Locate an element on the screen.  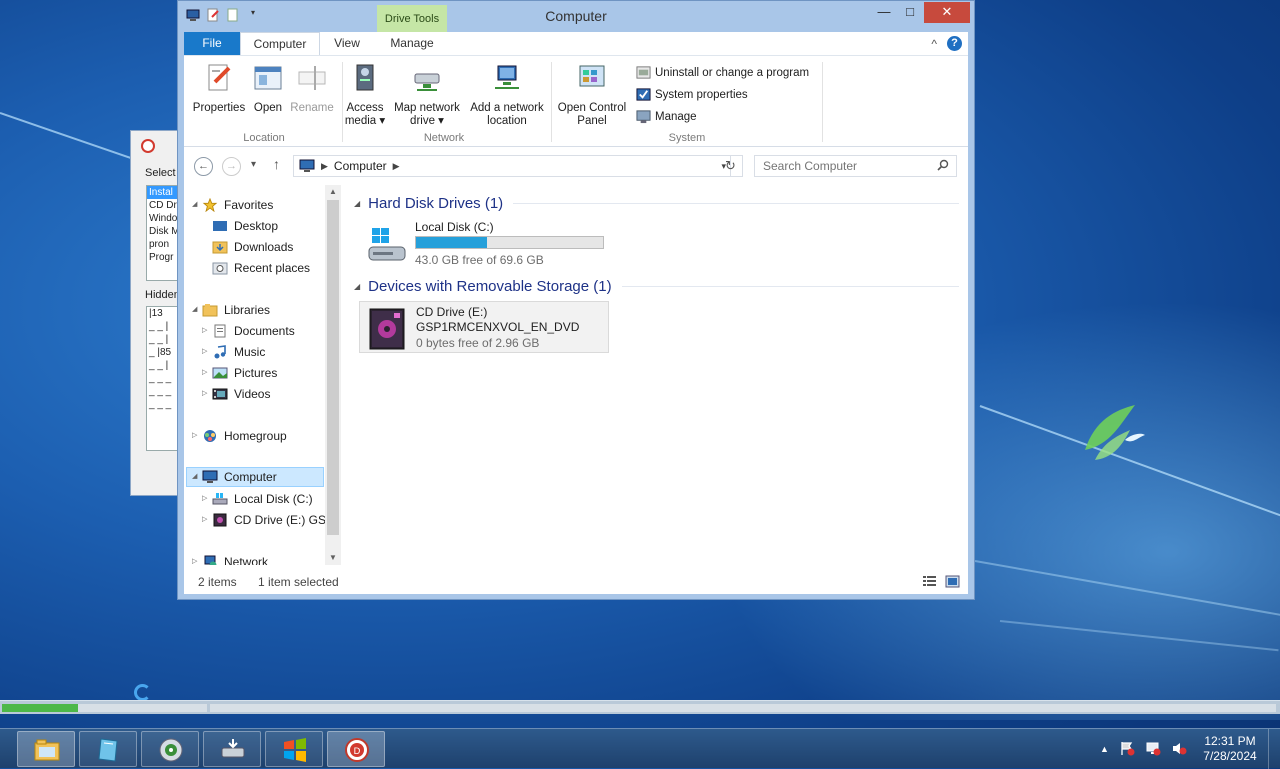
address-bar: ▶ Computer ▶ ▾ is located at coordinates (512, 166).